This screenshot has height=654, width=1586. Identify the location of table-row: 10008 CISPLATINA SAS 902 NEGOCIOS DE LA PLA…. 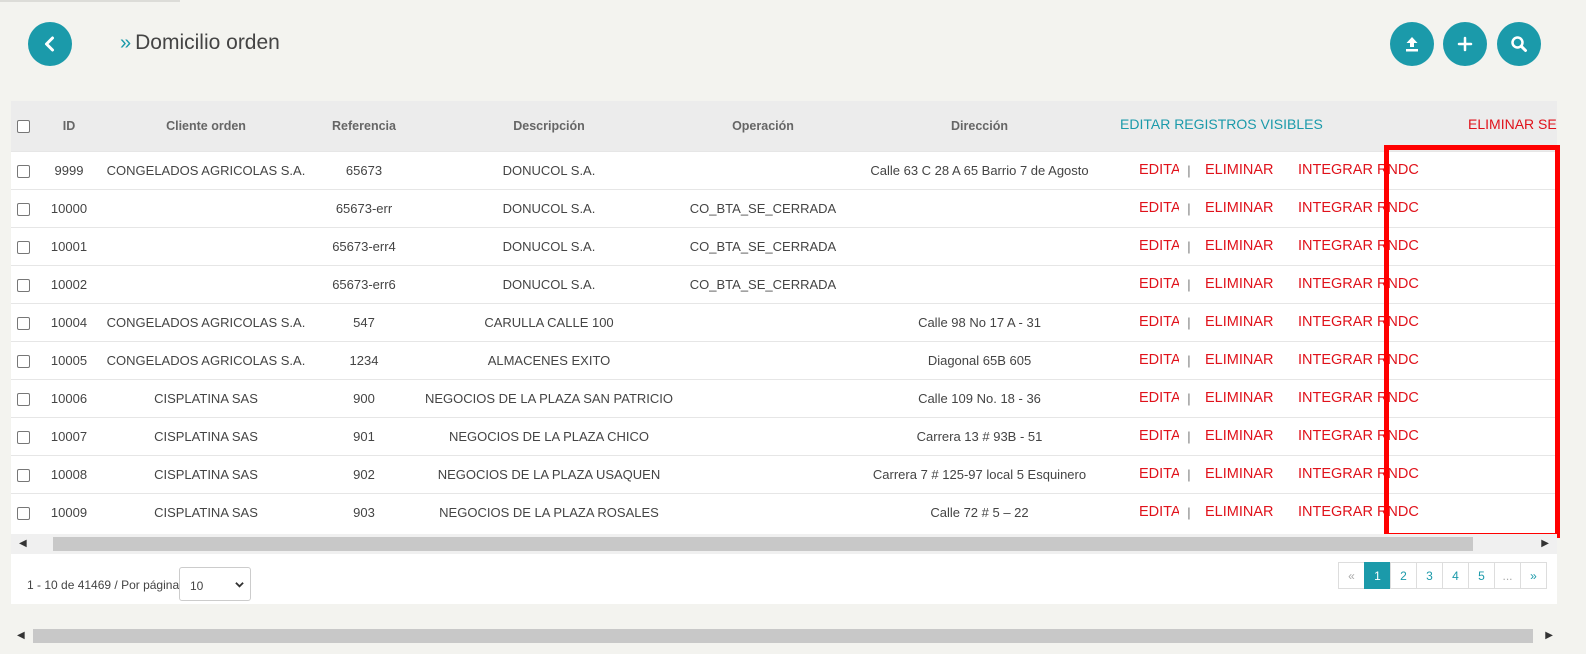
(784, 474).